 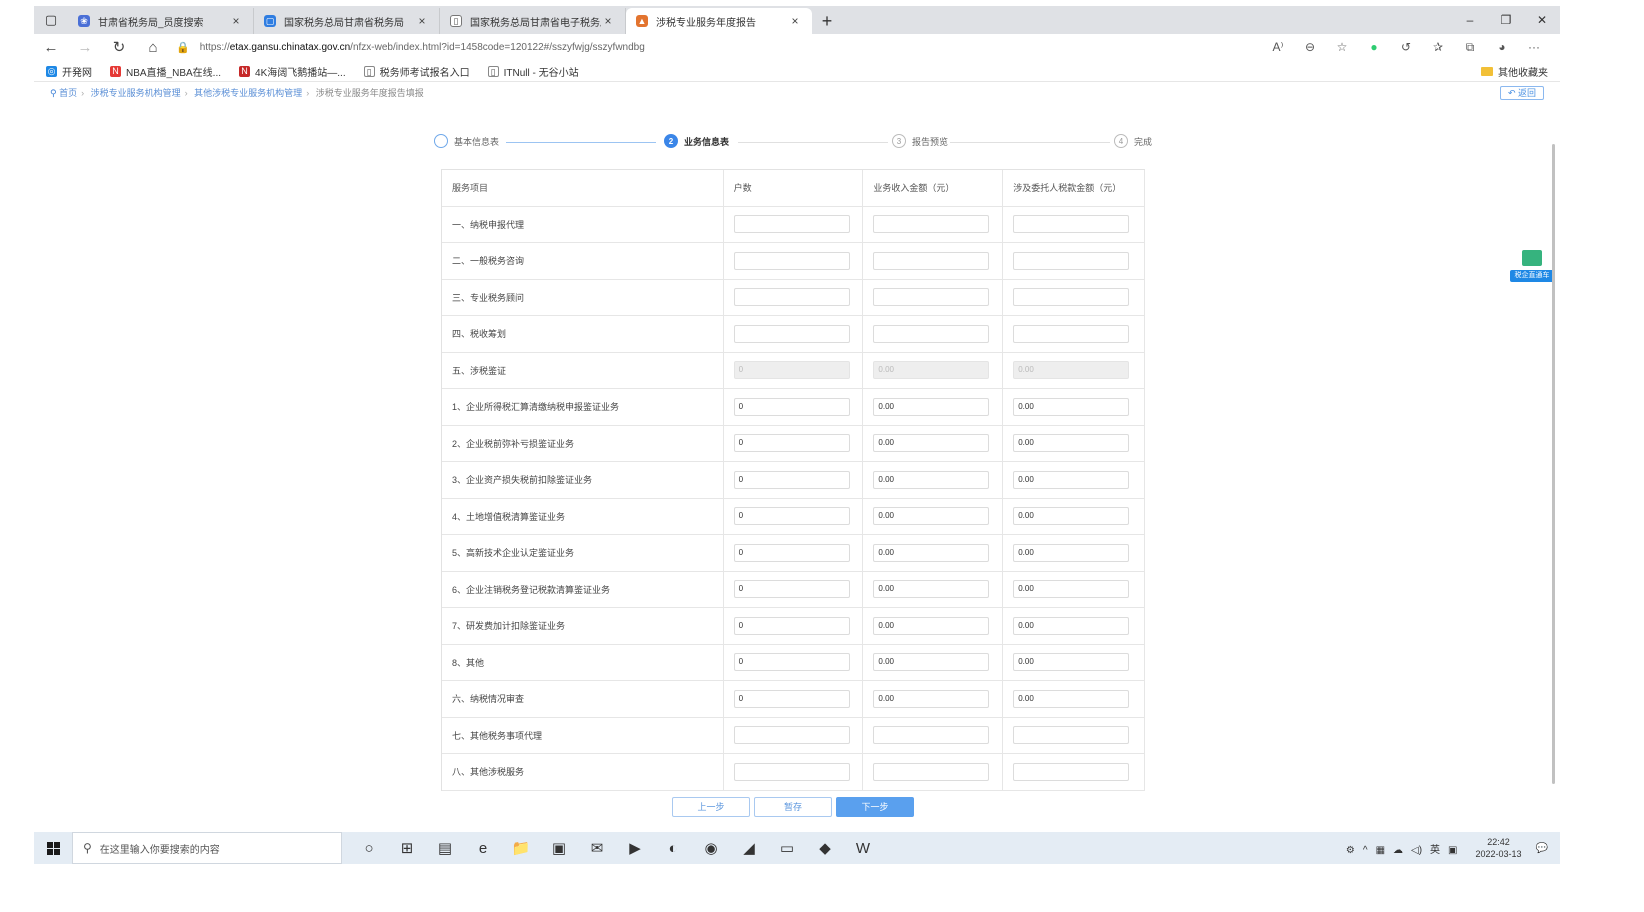 I want to click on tray-icon: 英, so click(x=1435, y=850).